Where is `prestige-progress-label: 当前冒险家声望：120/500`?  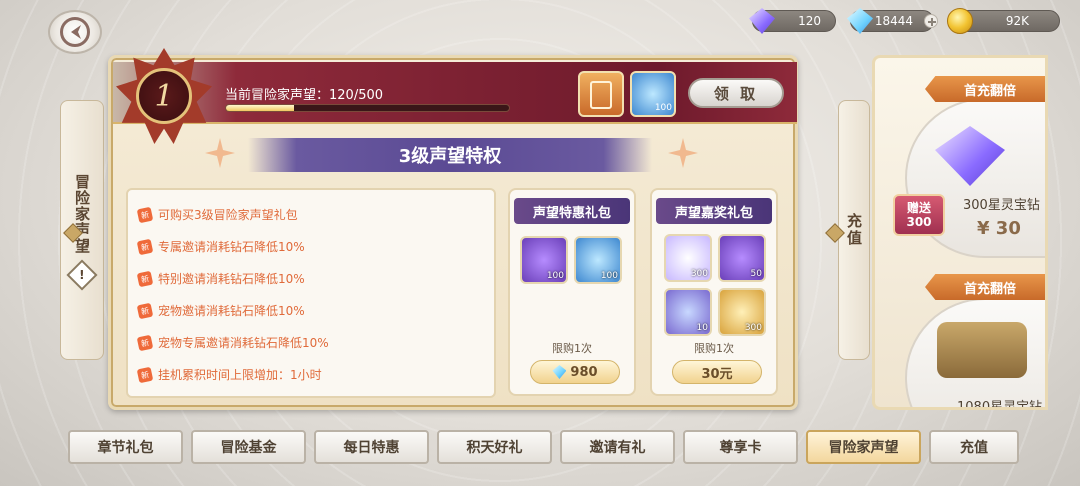 prestige-progress-label: 当前冒险家声望：120/500 is located at coordinates (304, 95).